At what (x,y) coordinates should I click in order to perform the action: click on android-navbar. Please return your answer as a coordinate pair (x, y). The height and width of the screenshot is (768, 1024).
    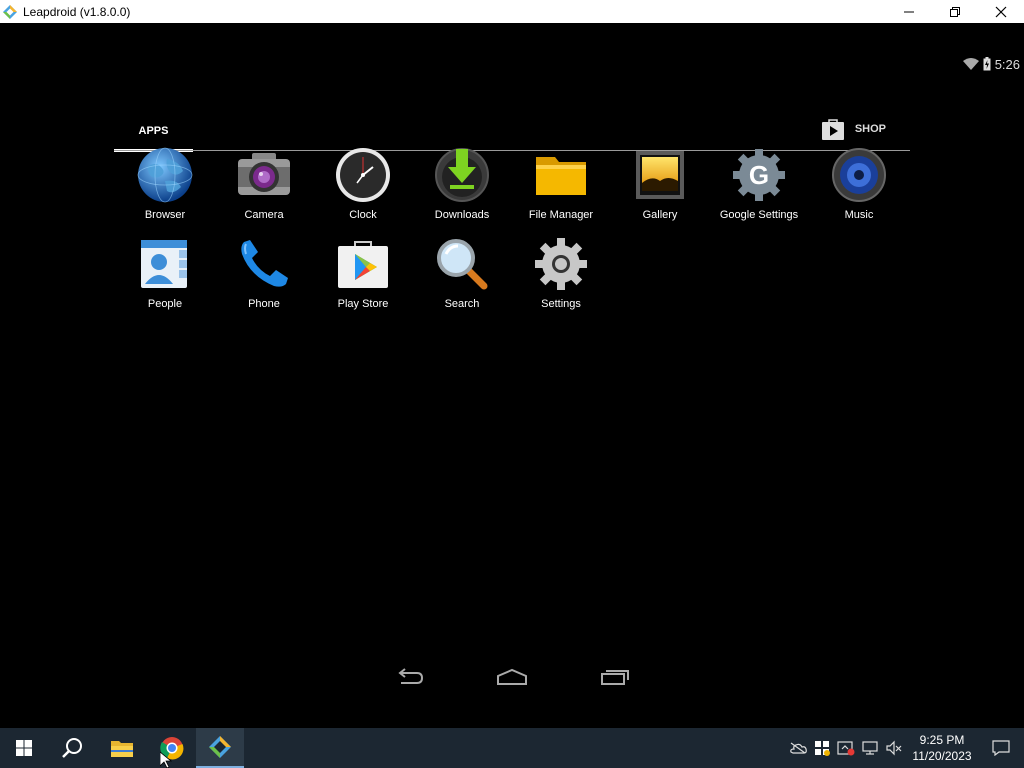
    Looking at the image, I should click on (512, 678).